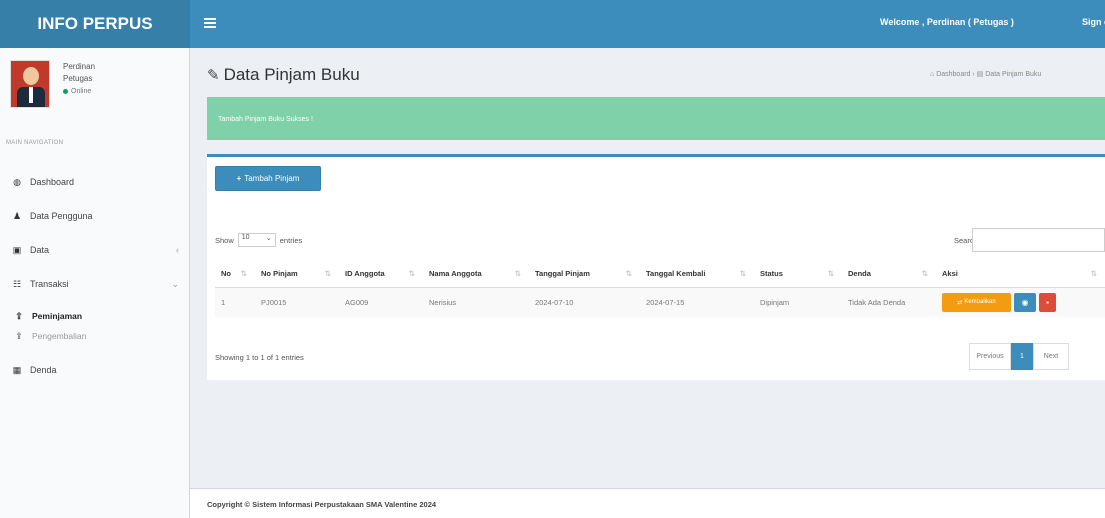 This screenshot has height=518, width=1105. Describe the element at coordinates (17, 215) in the screenshot. I see `user-icon: ♟` at that location.